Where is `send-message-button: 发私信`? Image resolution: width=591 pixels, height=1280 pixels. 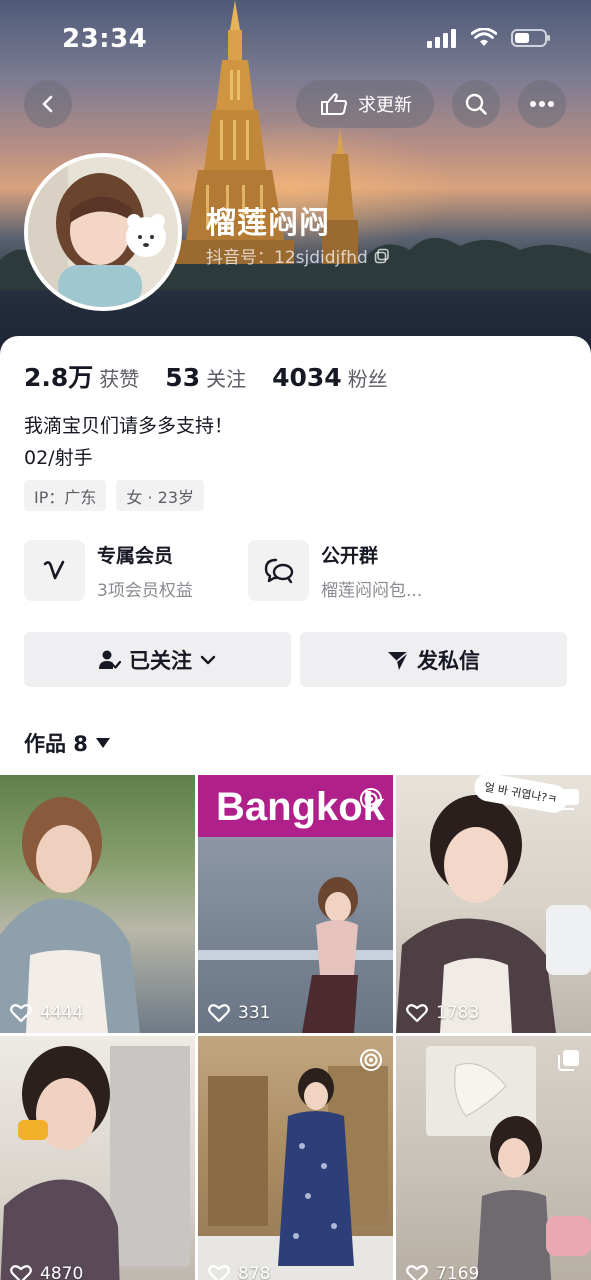 send-message-button: 发私信 is located at coordinates (433, 659).